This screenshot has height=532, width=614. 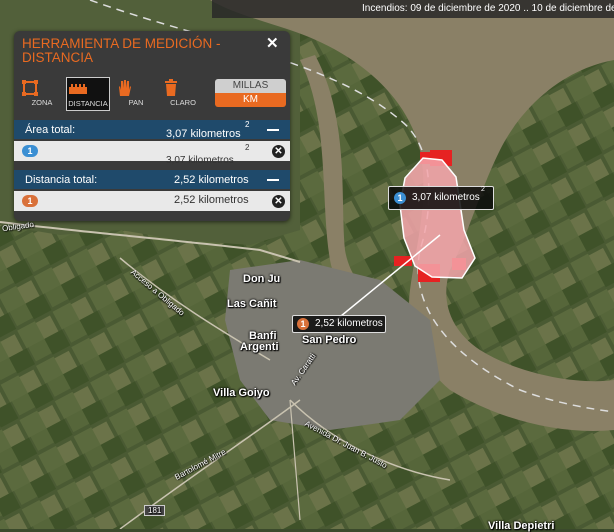 What do you see at coordinates (250, 86) in the screenshot?
I see `unit-miles-option: MILLAS` at bounding box center [250, 86].